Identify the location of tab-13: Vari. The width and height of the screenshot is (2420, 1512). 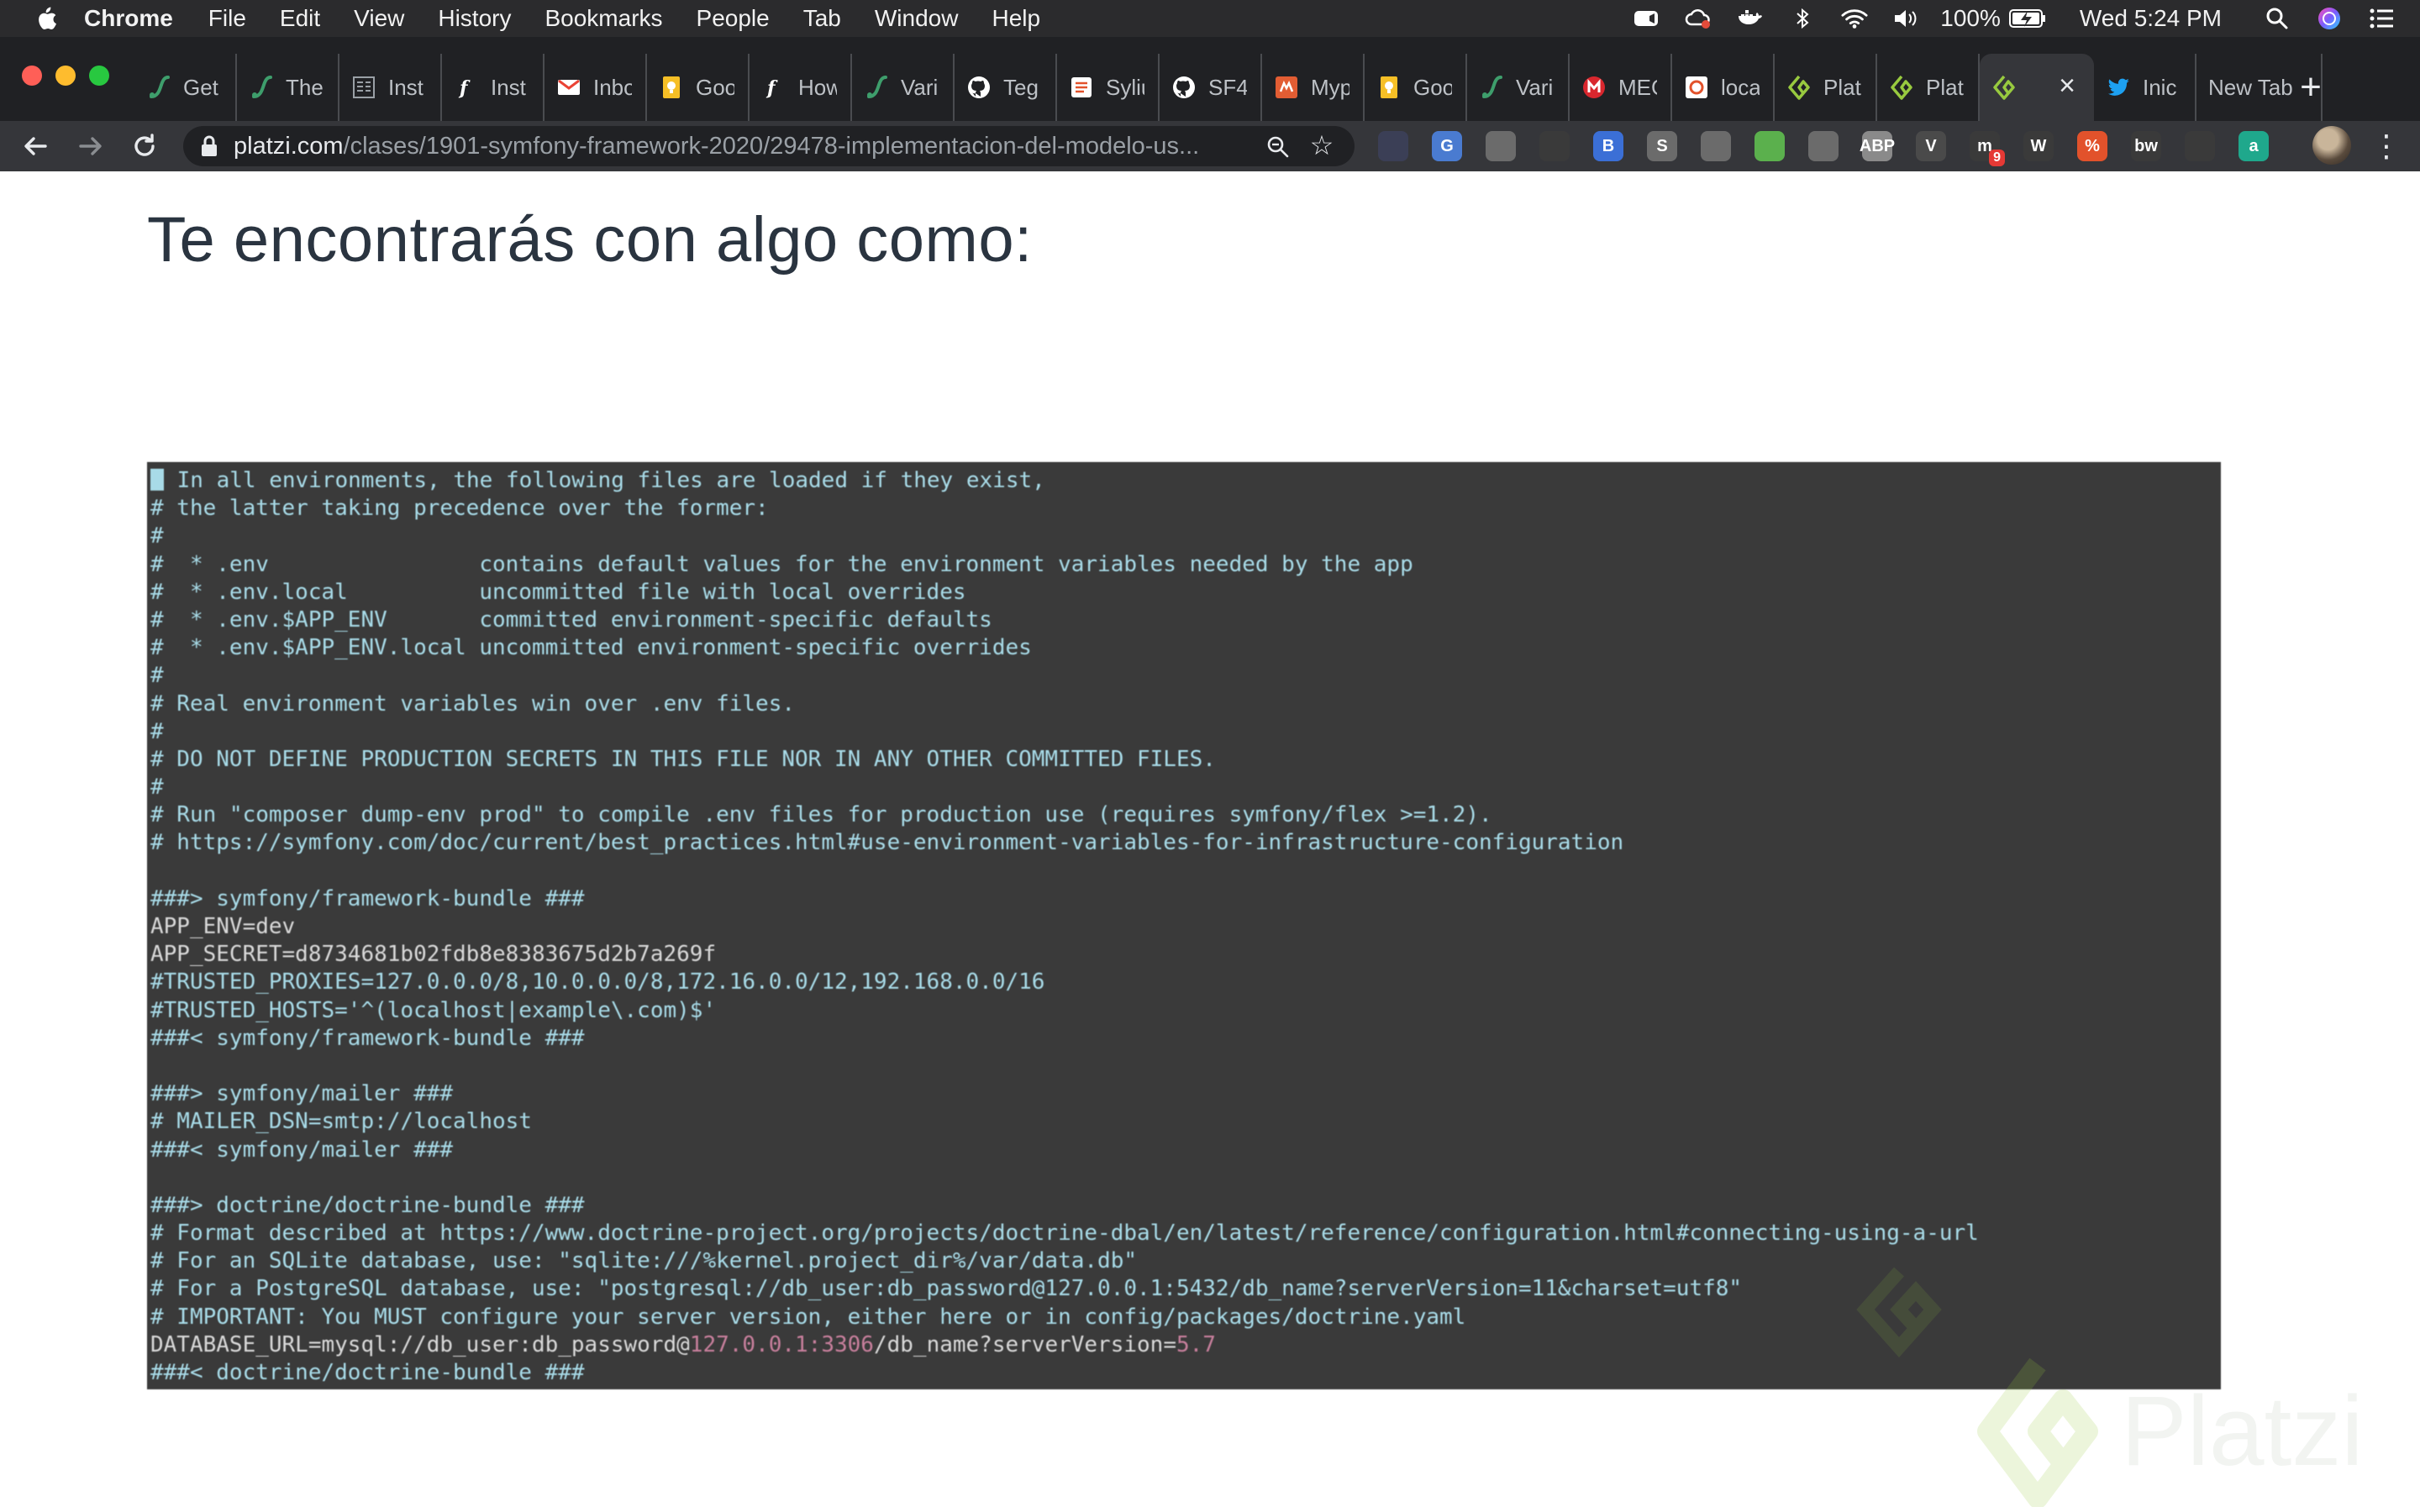
(1518, 87).